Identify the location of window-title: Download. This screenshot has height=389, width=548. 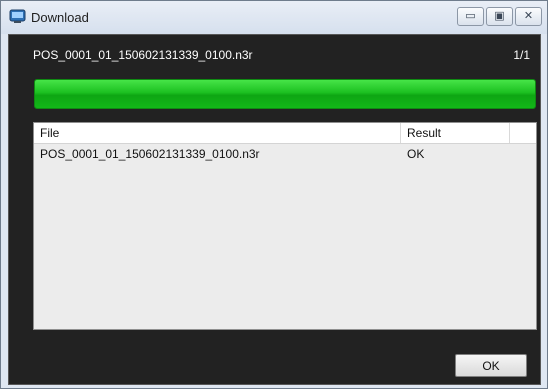
(60, 17).